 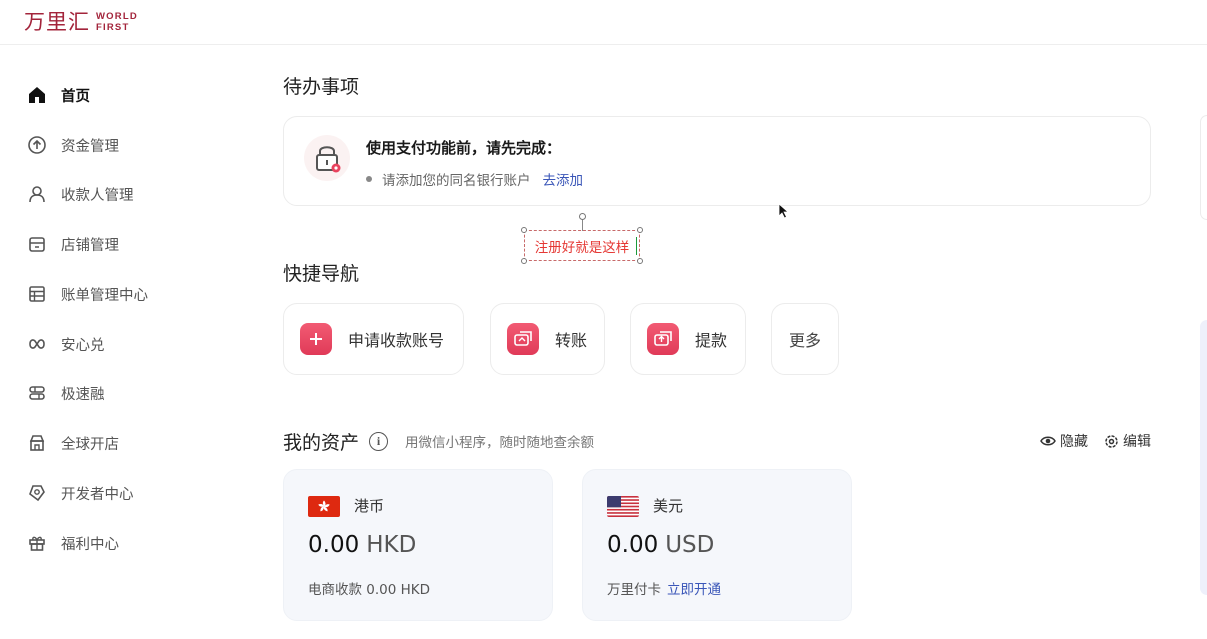 What do you see at coordinates (75, 96) in the screenshot?
I see `sidebar-item-label: 首页` at bounding box center [75, 96].